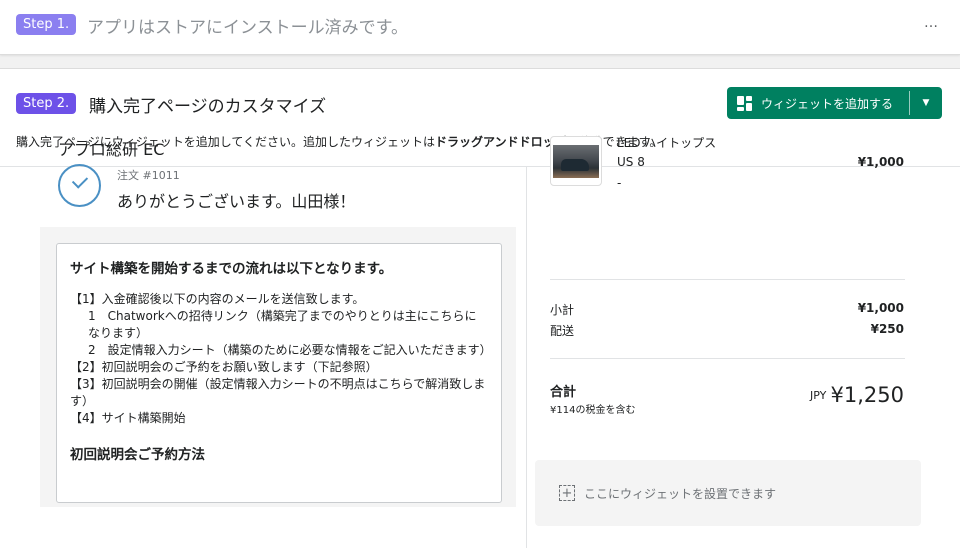 Image resolution: width=960 pixels, height=548 pixels. I want to click on column-divider, so click(526, 357).